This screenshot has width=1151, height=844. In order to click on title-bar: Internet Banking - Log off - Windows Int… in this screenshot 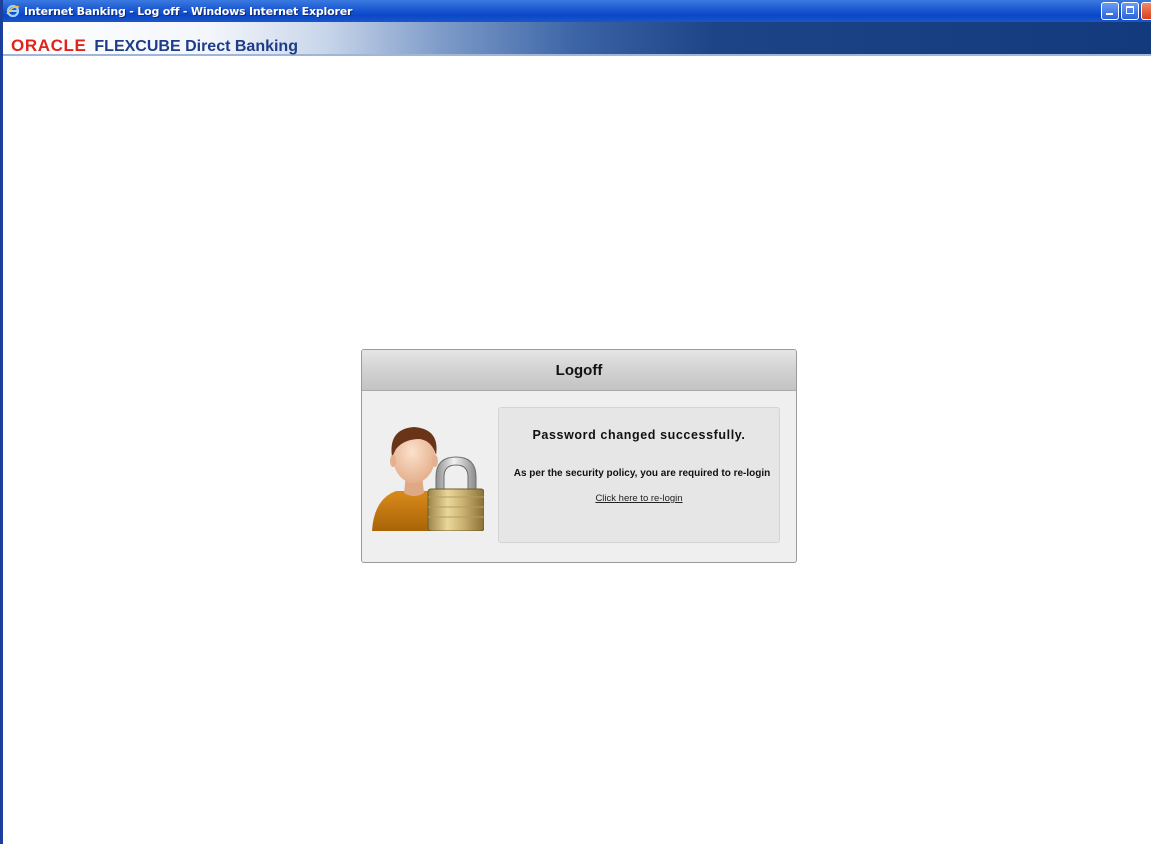, I will do `click(577, 11)`.